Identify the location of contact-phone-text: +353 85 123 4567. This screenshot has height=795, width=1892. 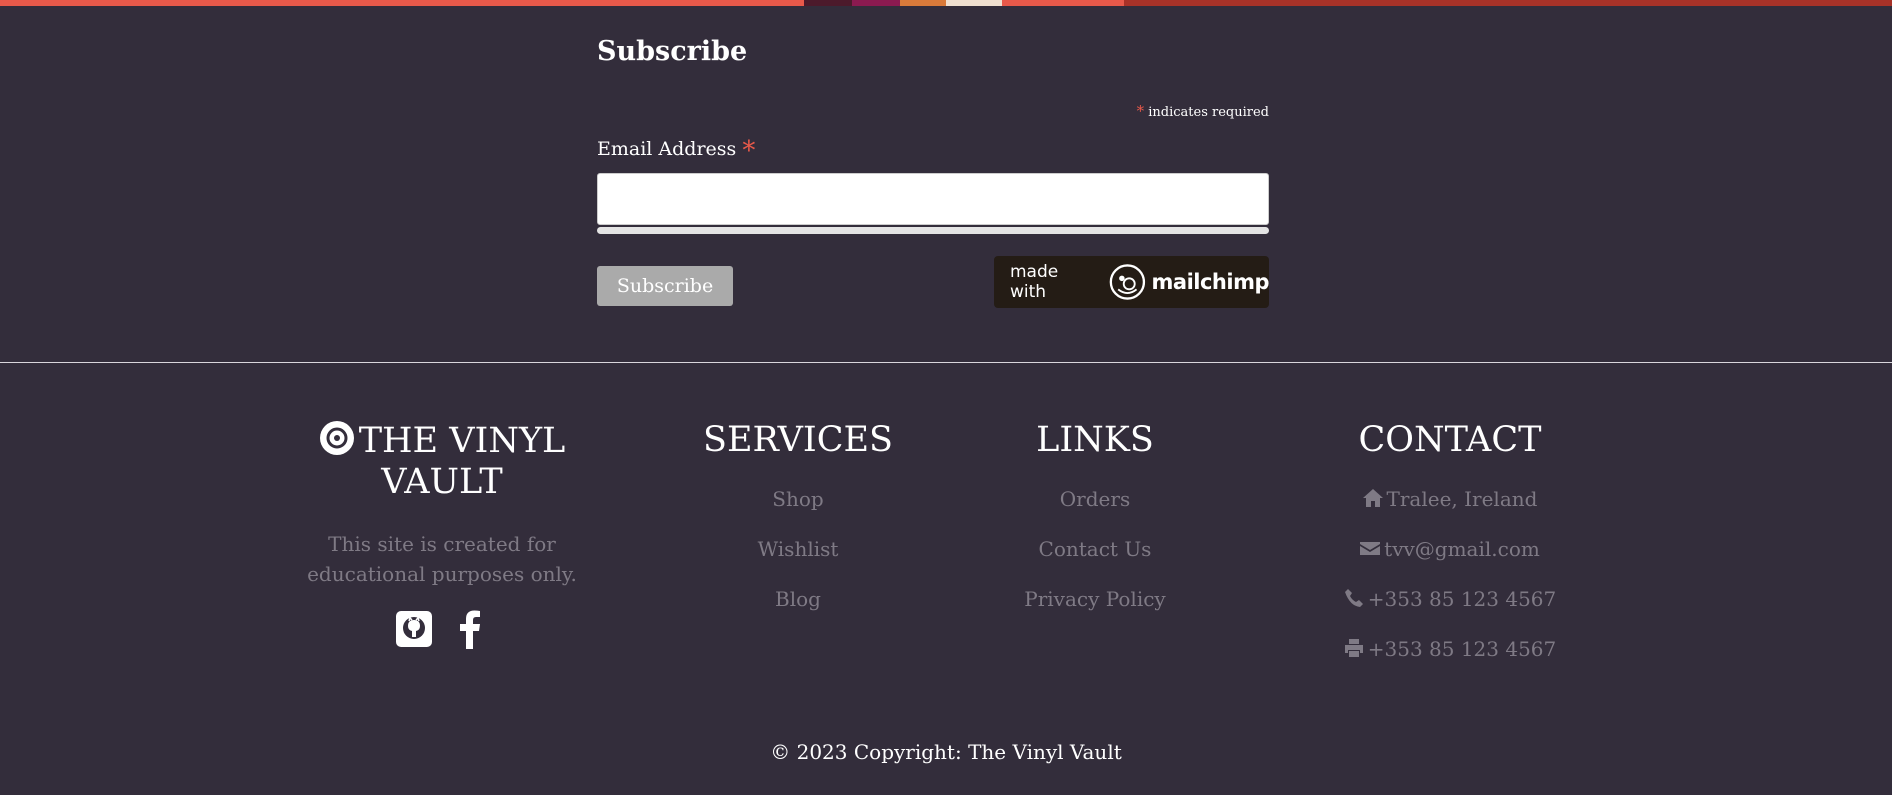
(1462, 599).